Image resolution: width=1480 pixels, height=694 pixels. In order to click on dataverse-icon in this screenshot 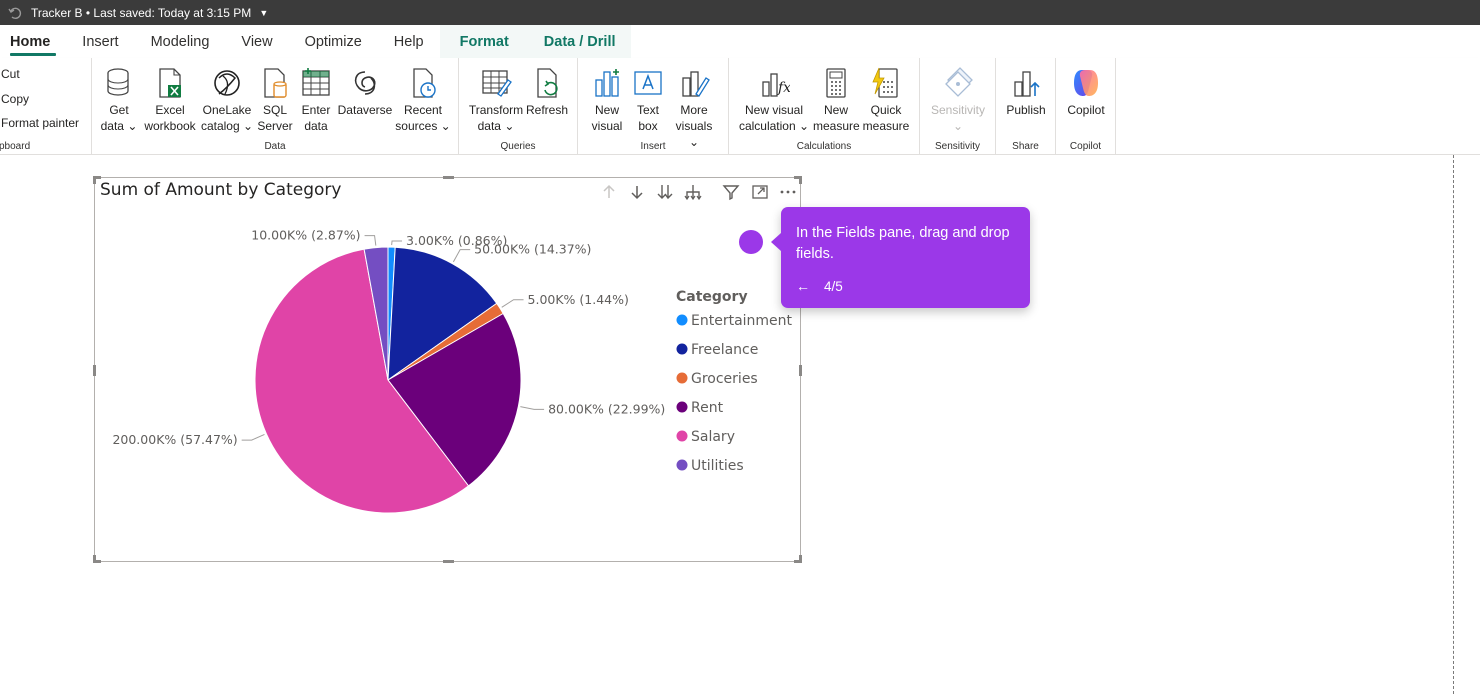, I will do `click(365, 83)`.